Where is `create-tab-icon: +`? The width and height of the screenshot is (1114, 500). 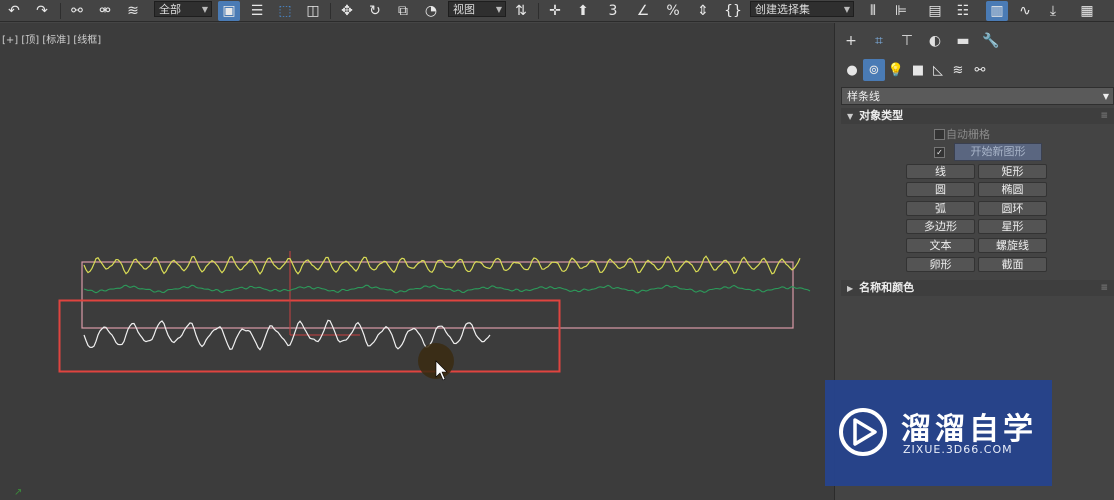
create-tab-icon: + is located at coordinates (851, 41).